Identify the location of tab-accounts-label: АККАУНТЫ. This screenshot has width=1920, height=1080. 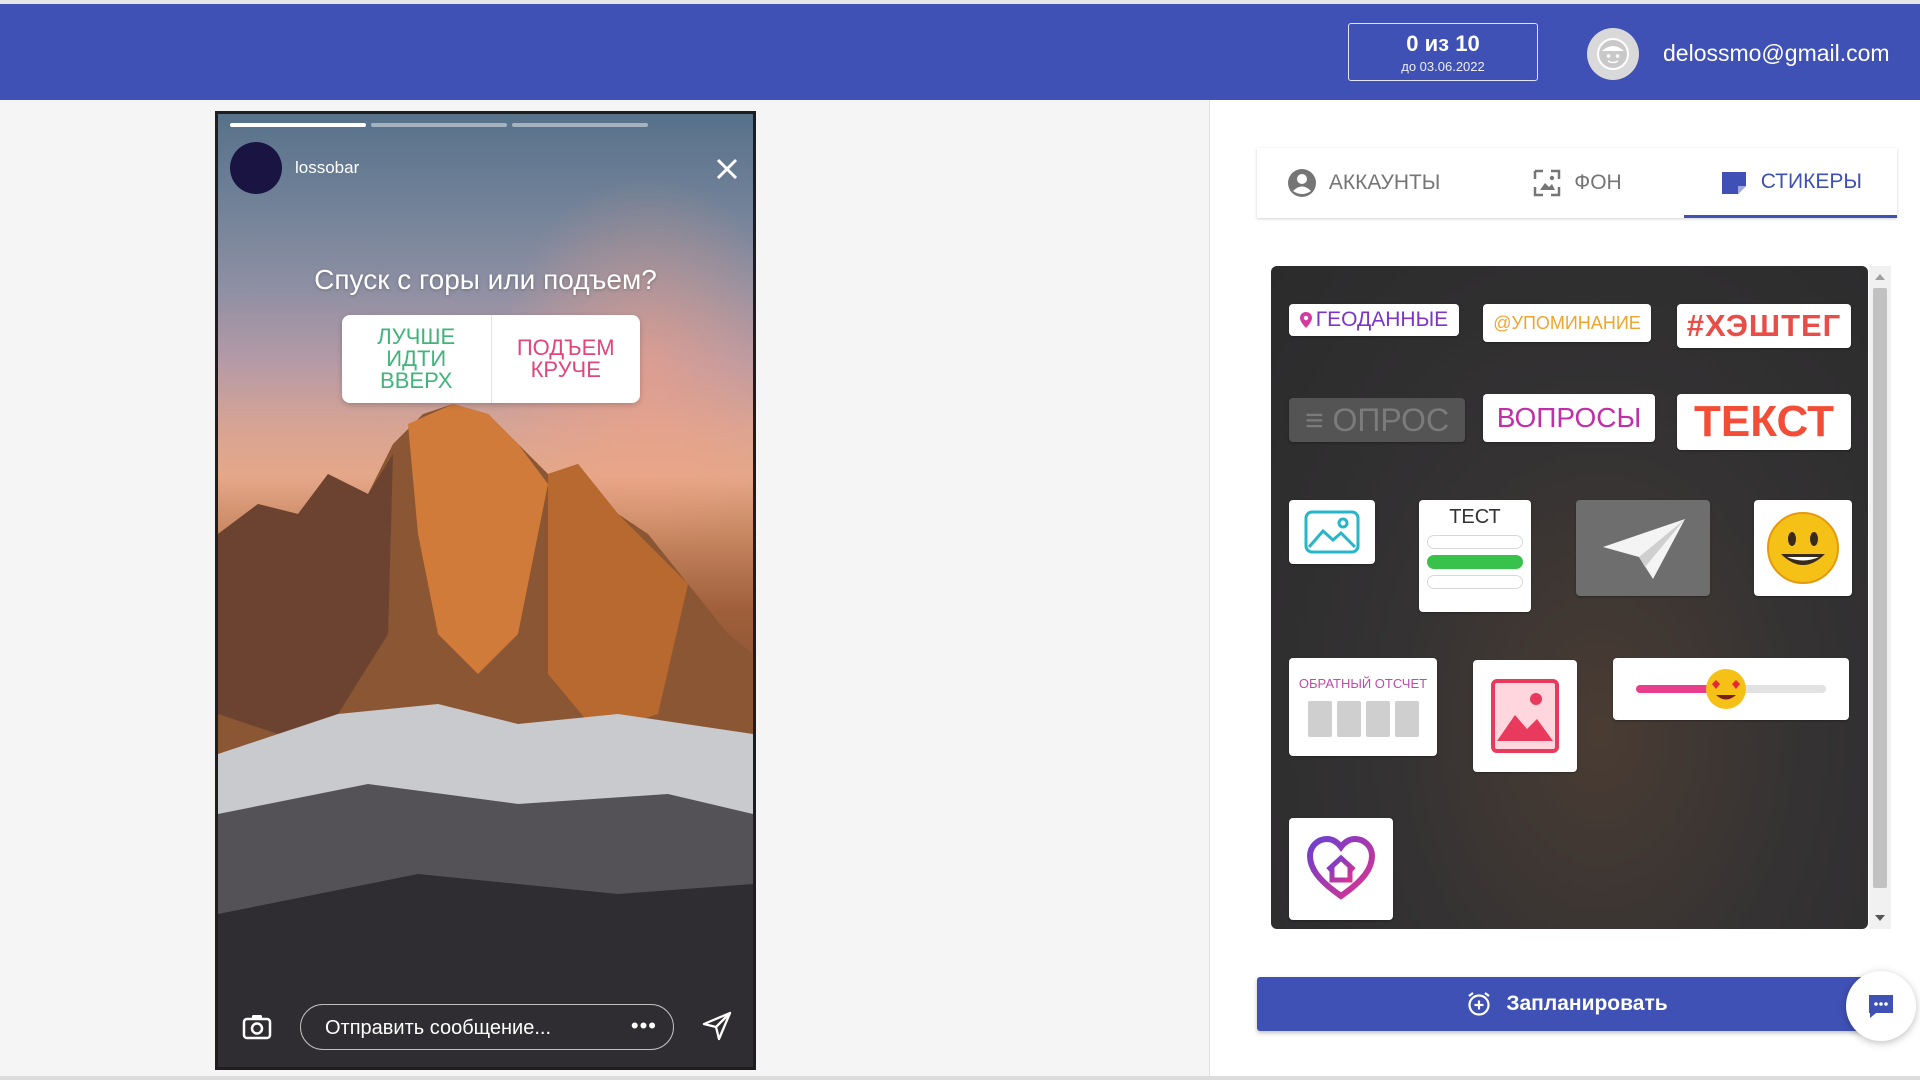
(1384, 182).